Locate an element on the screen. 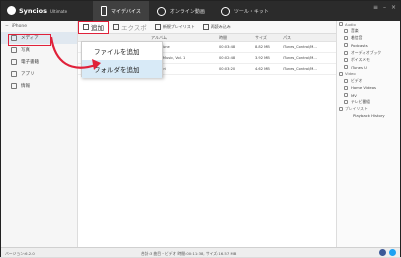  twitter-icon is located at coordinates (392, 252).